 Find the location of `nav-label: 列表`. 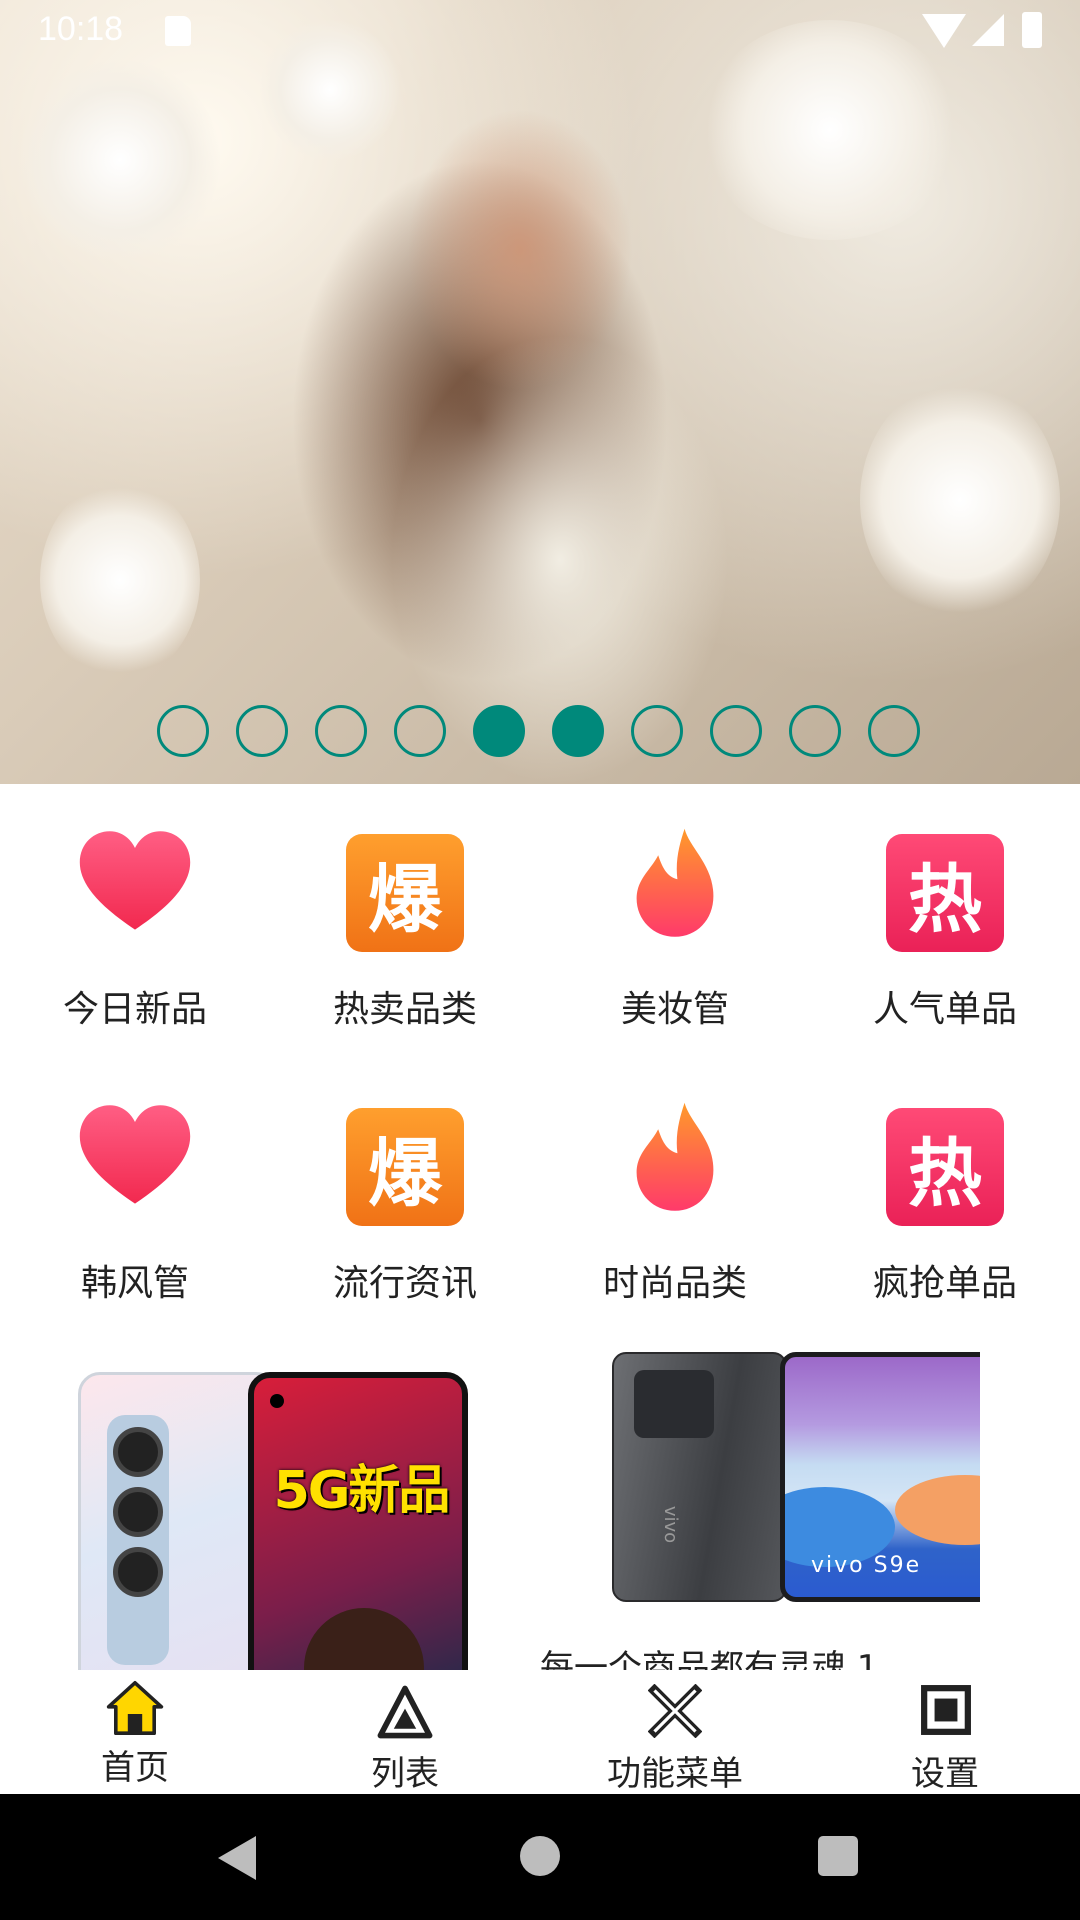

nav-label: 列表 is located at coordinates (405, 1774).